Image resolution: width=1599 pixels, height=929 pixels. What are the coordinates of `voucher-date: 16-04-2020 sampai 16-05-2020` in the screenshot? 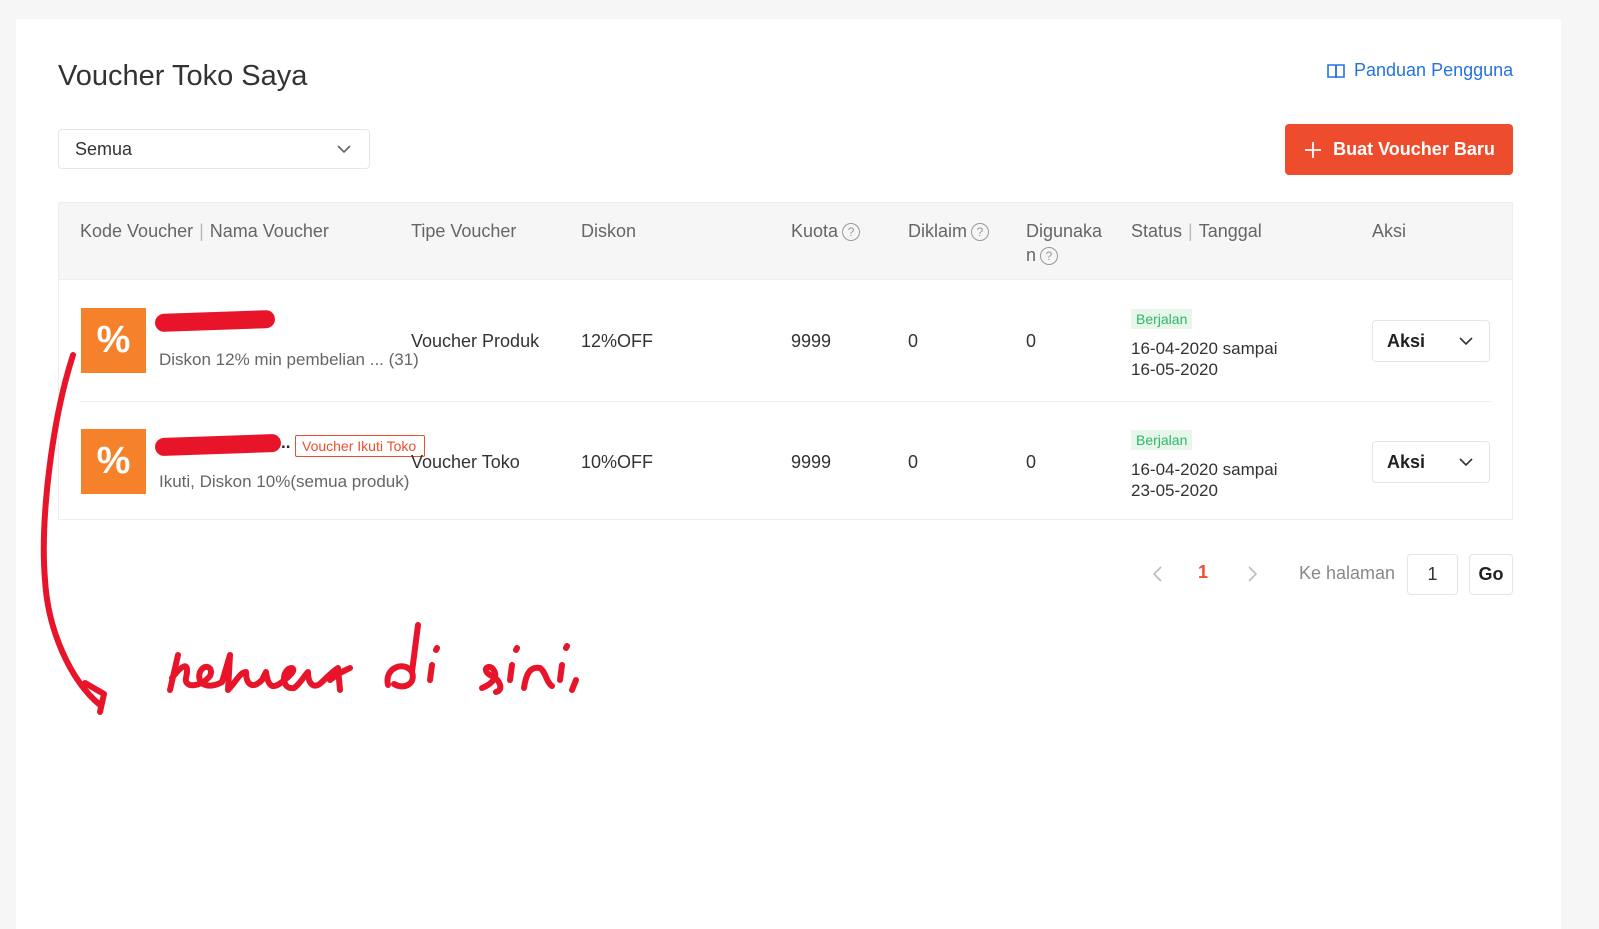 It's located at (1204, 359).